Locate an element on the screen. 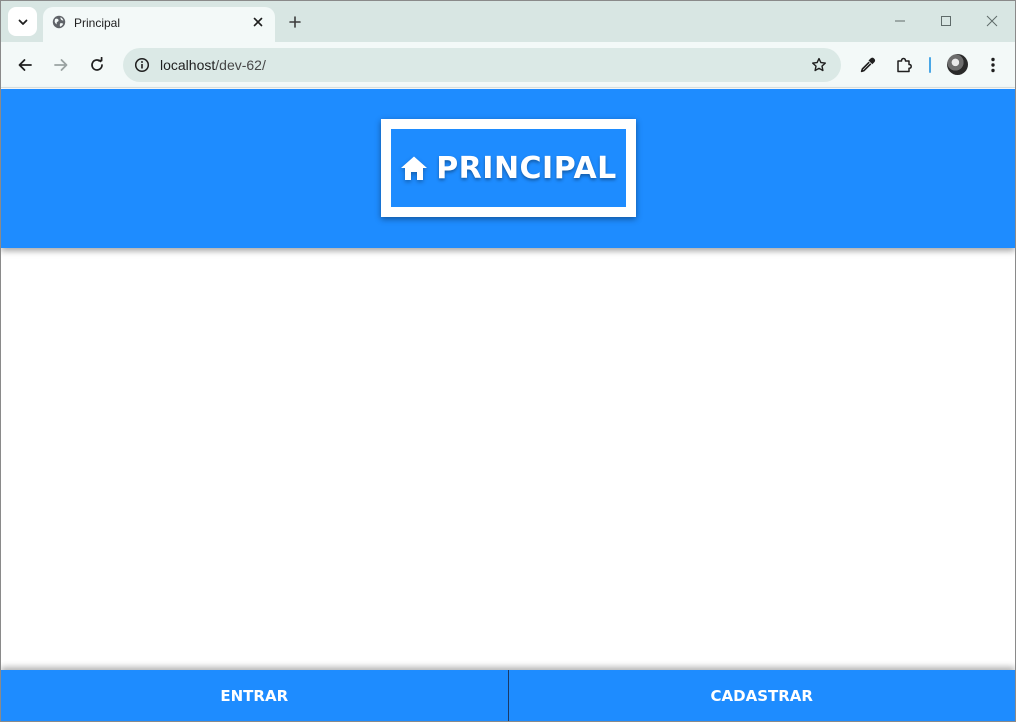  forward-button is located at coordinates (61, 65).